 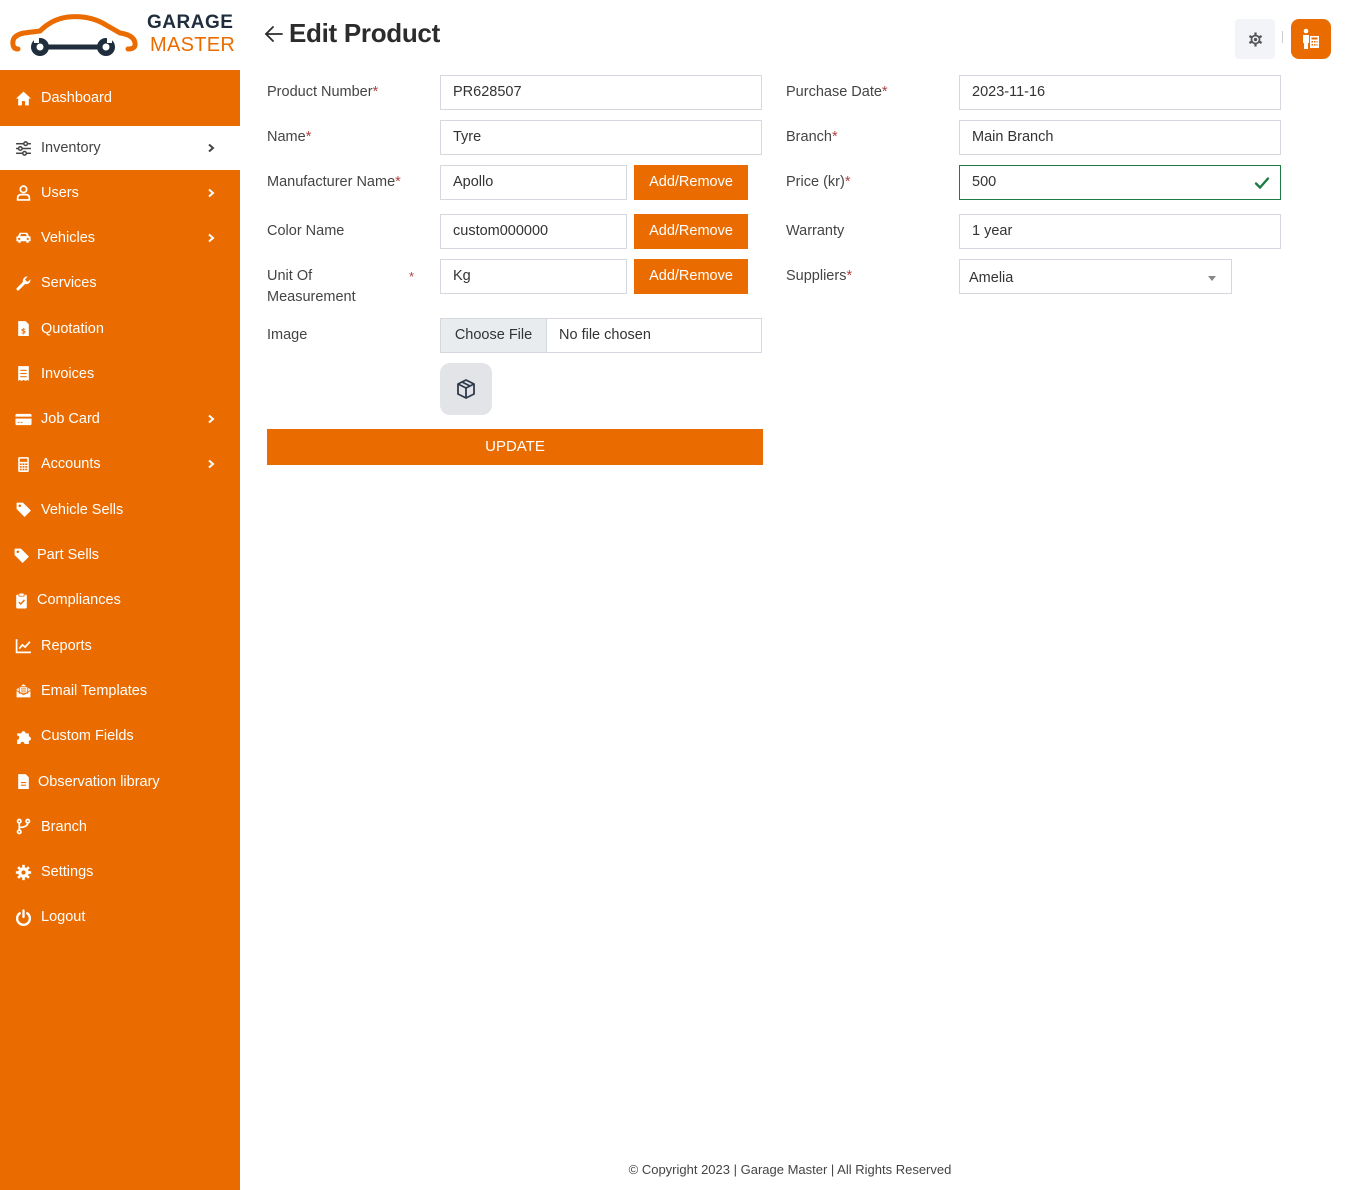 What do you see at coordinates (99, 781) in the screenshot?
I see `sidebar-item-label: Observation library` at bounding box center [99, 781].